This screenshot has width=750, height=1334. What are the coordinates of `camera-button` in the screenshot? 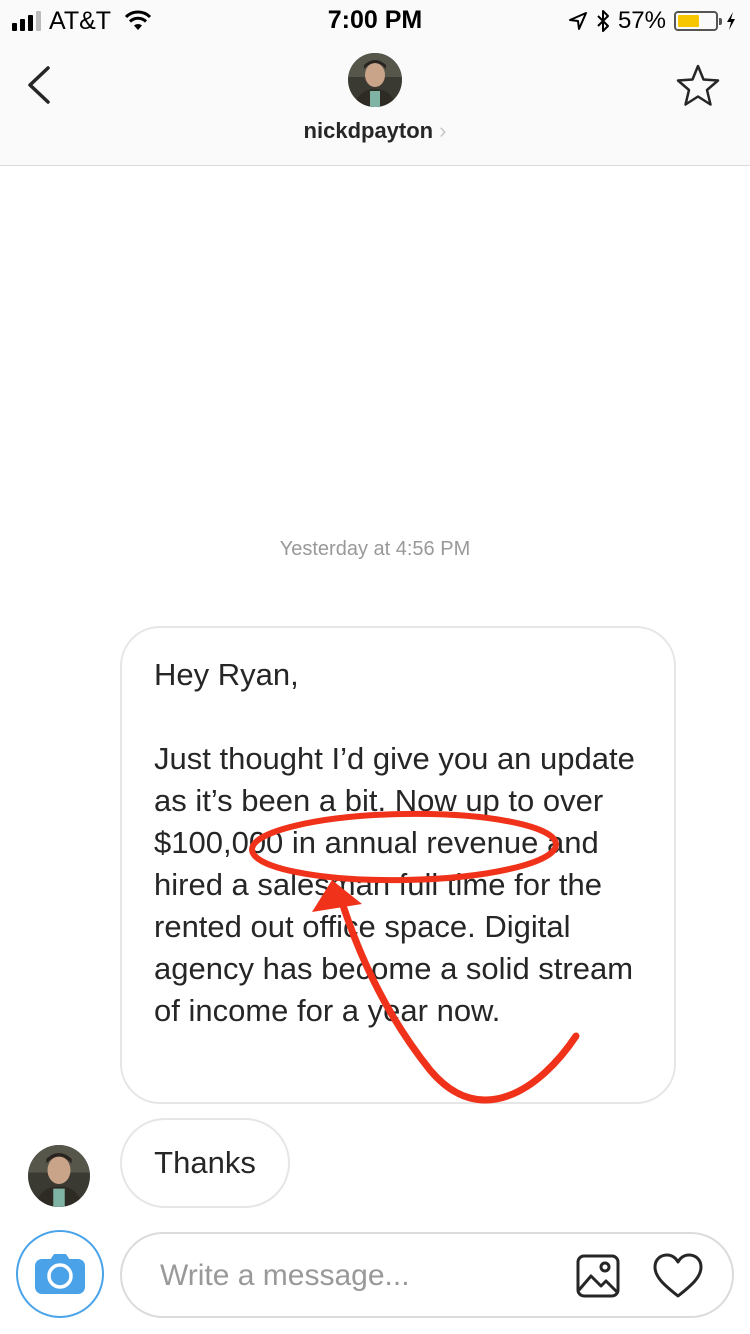 It's located at (60, 1274).